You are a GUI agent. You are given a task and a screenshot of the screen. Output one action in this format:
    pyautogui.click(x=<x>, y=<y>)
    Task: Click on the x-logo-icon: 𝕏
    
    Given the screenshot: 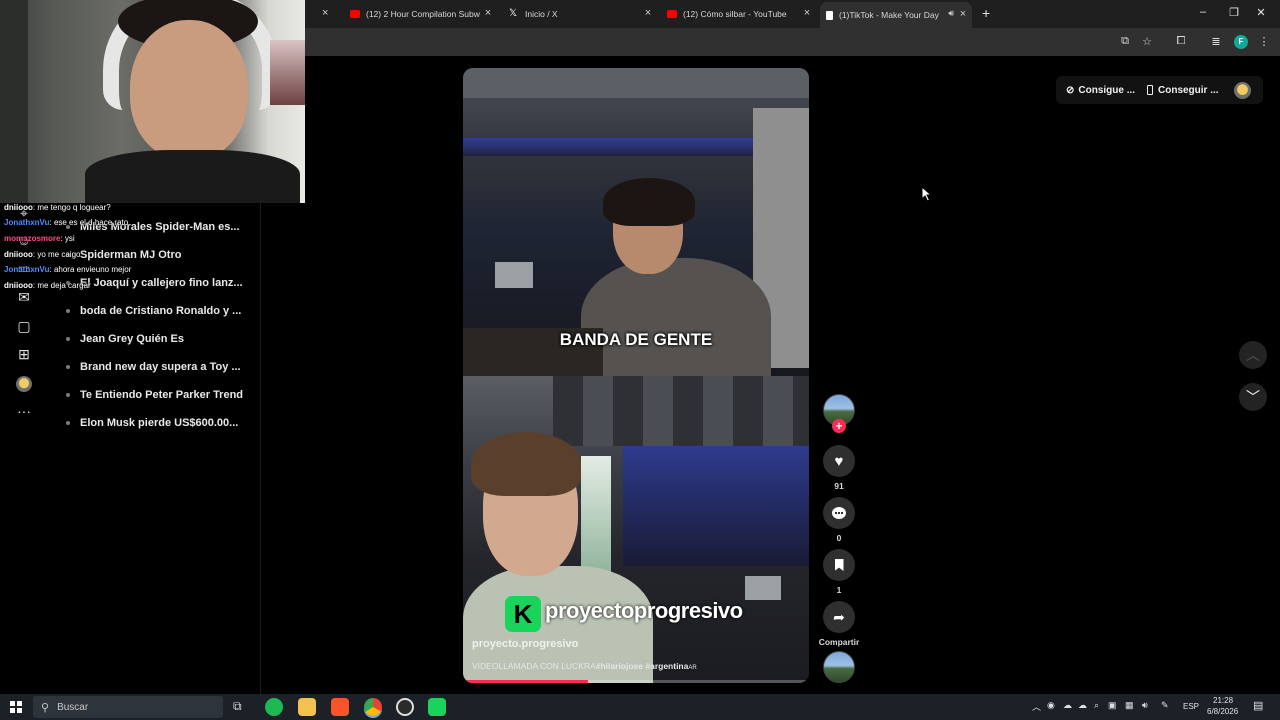 What is the action you would take?
    pyautogui.click(x=513, y=13)
    